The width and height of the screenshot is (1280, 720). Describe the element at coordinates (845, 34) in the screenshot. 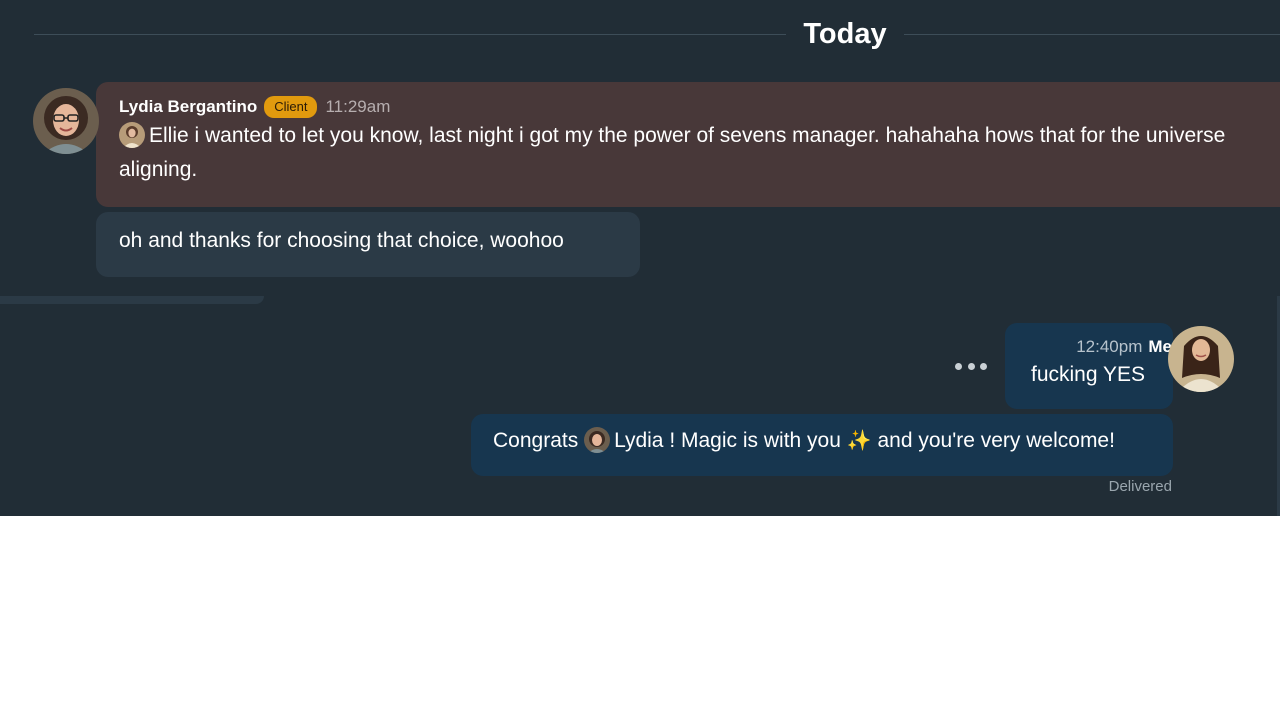

I see `day-divider-label: Today` at that location.